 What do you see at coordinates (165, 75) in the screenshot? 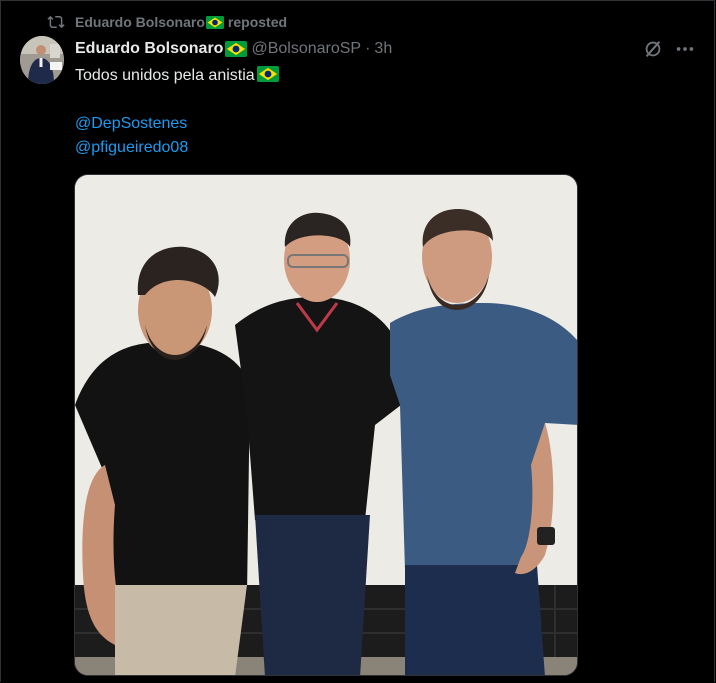
I see `tweet-body: Todos unidos pela anistia` at bounding box center [165, 75].